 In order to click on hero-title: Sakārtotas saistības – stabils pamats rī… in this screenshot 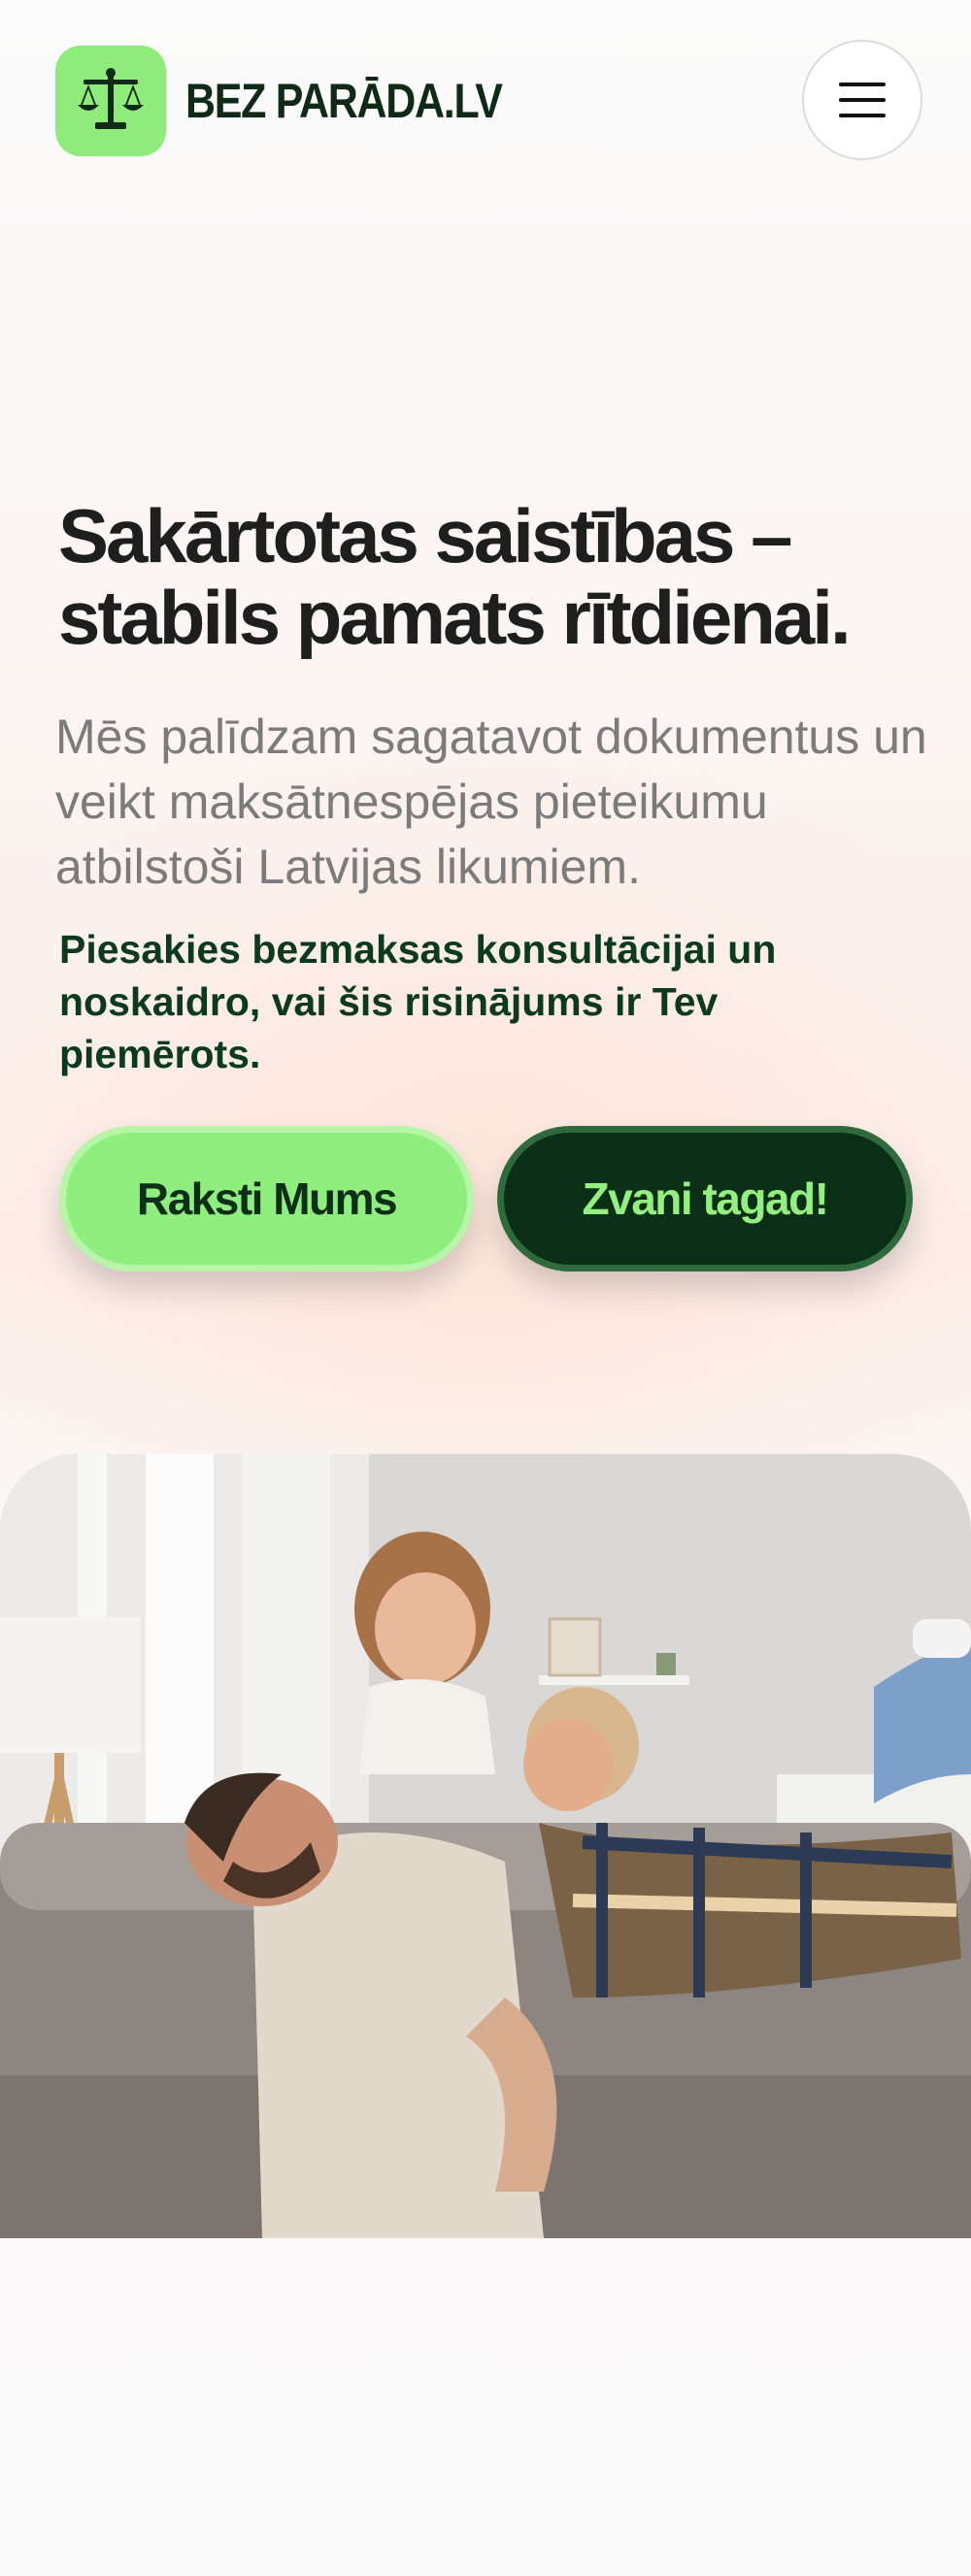, I will do `click(455, 576)`.